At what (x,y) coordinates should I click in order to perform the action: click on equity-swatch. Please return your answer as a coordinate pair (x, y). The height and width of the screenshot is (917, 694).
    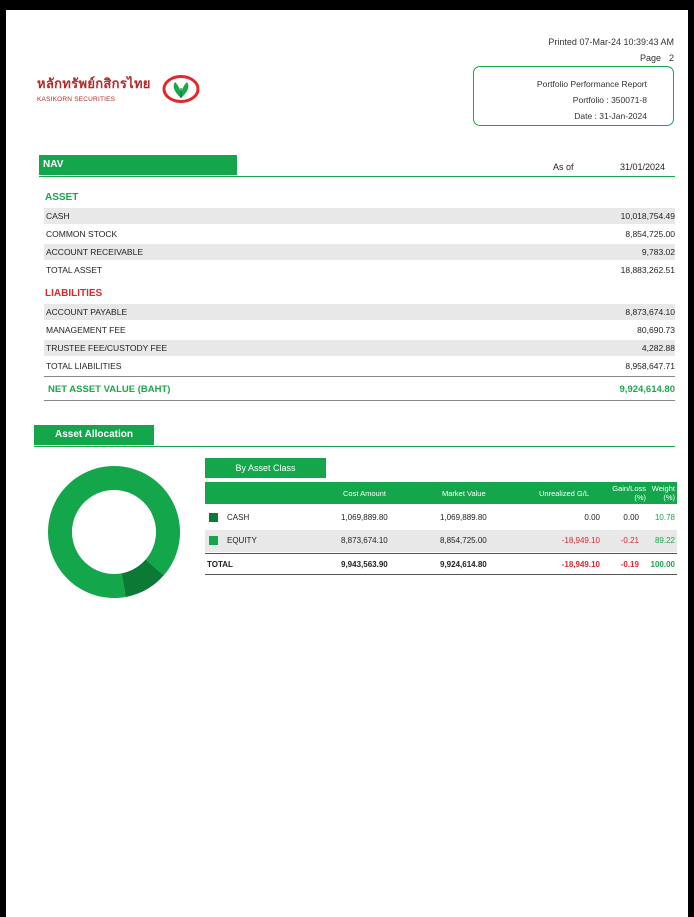
    Looking at the image, I should click on (213, 540).